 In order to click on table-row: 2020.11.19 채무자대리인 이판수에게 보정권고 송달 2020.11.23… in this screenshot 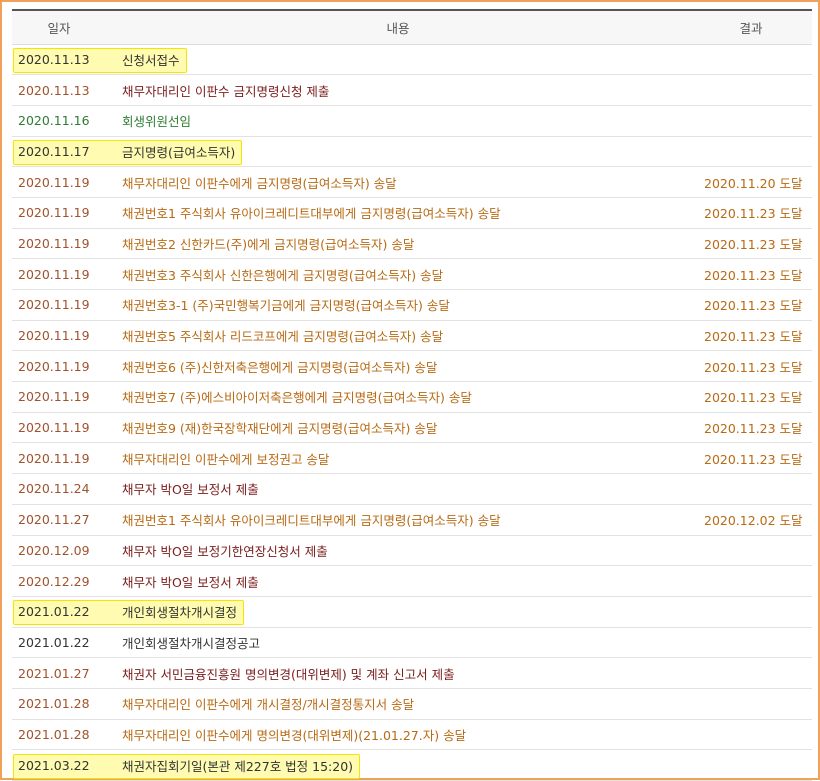, I will do `click(412, 458)`.